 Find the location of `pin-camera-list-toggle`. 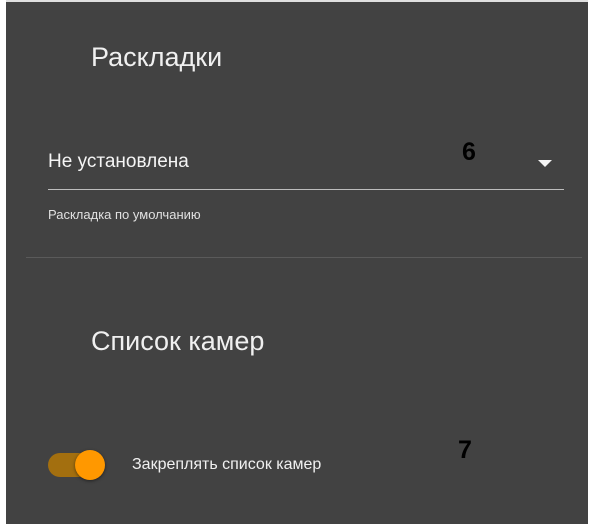

pin-camera-list-toggle is located at coordinates (77, 465).